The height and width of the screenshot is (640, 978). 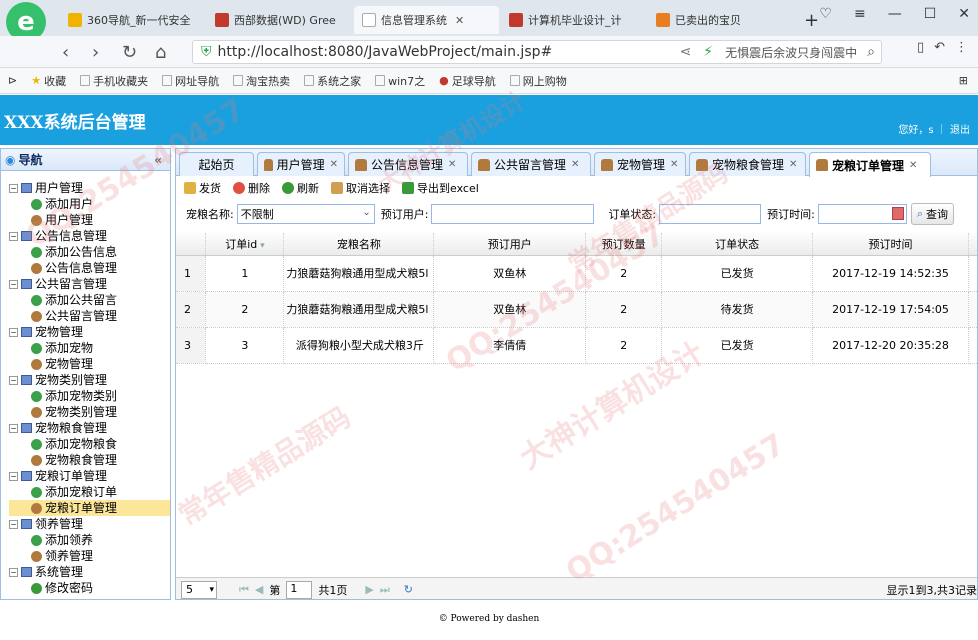 What do you see at coordinates (202, 188) in the screenshot?
I see `send-button: 发货` at bounding box center [202, 188].